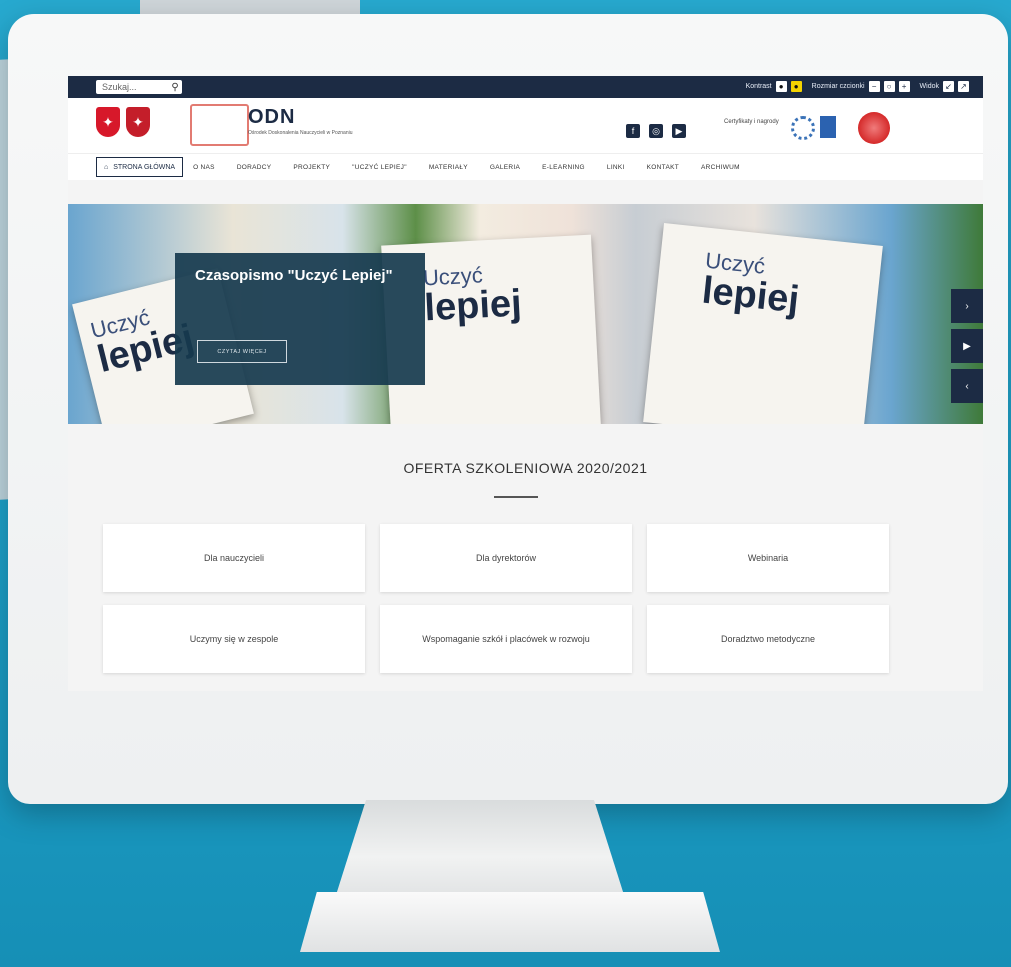  I want to click on width-wide-button: ↗, so click(963, 86).